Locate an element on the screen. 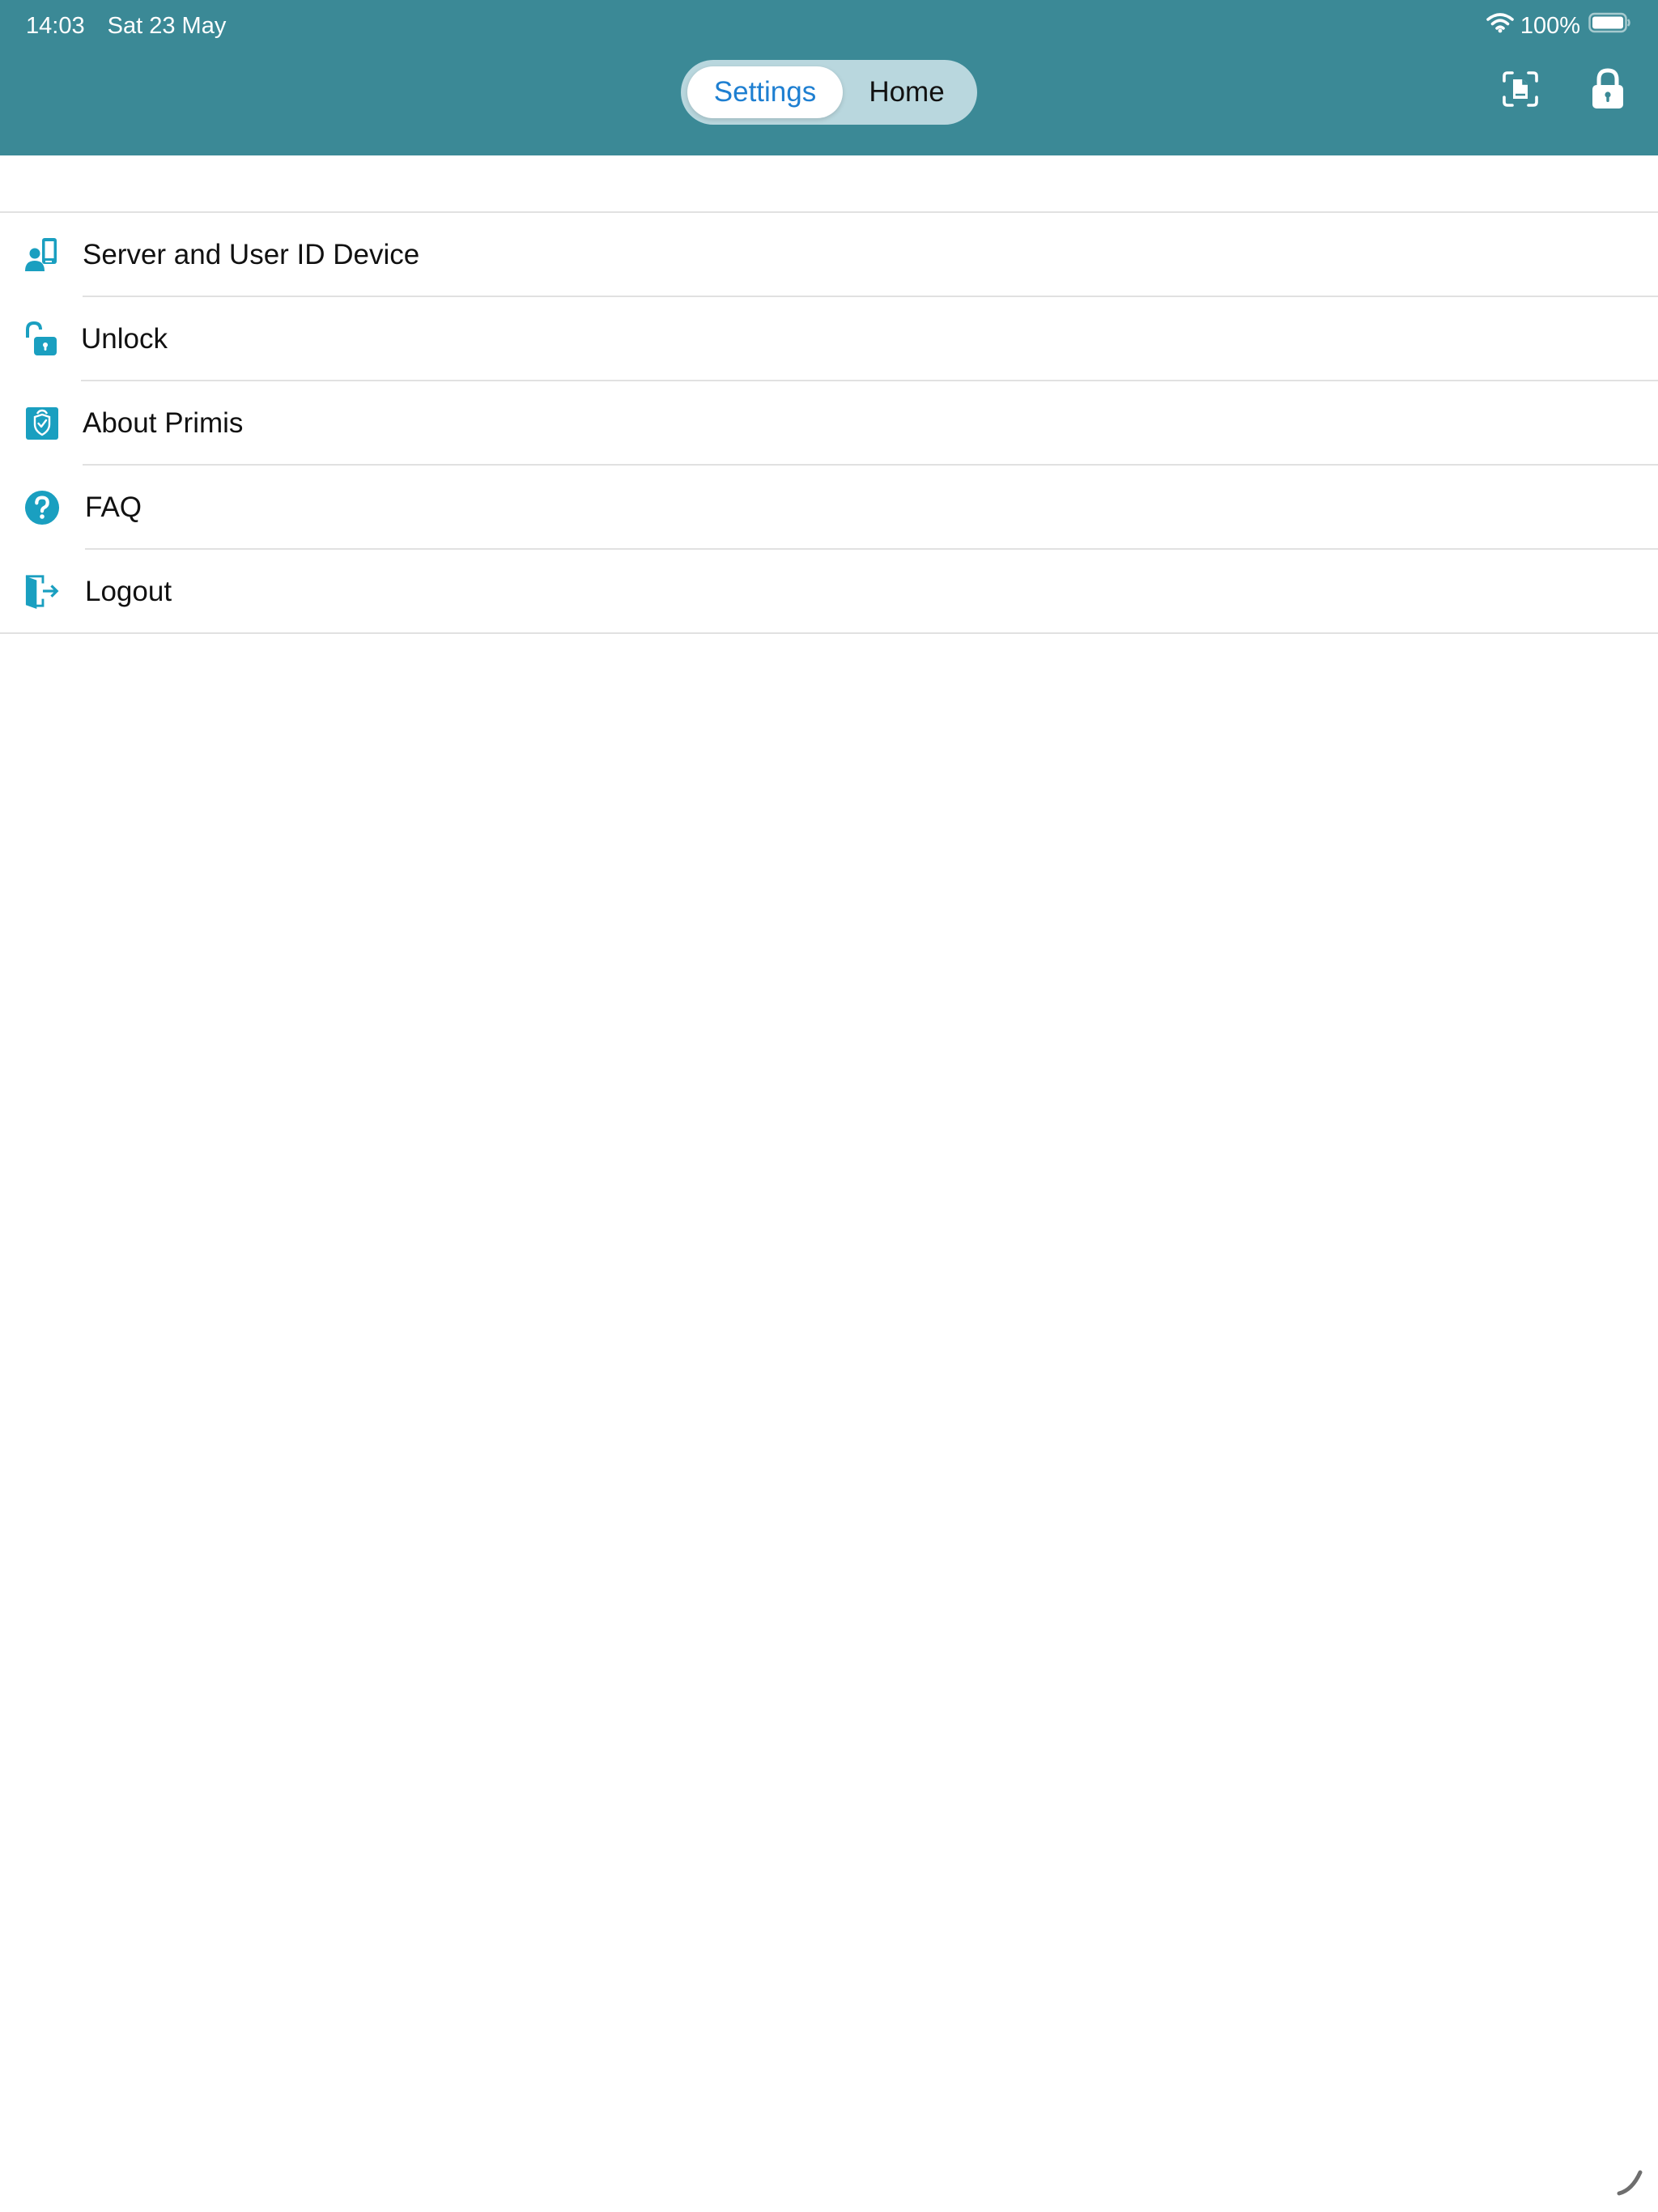 The width and height of the screenshot is (1658, 2212). battery-icon is located at coordinates (1609, 26).